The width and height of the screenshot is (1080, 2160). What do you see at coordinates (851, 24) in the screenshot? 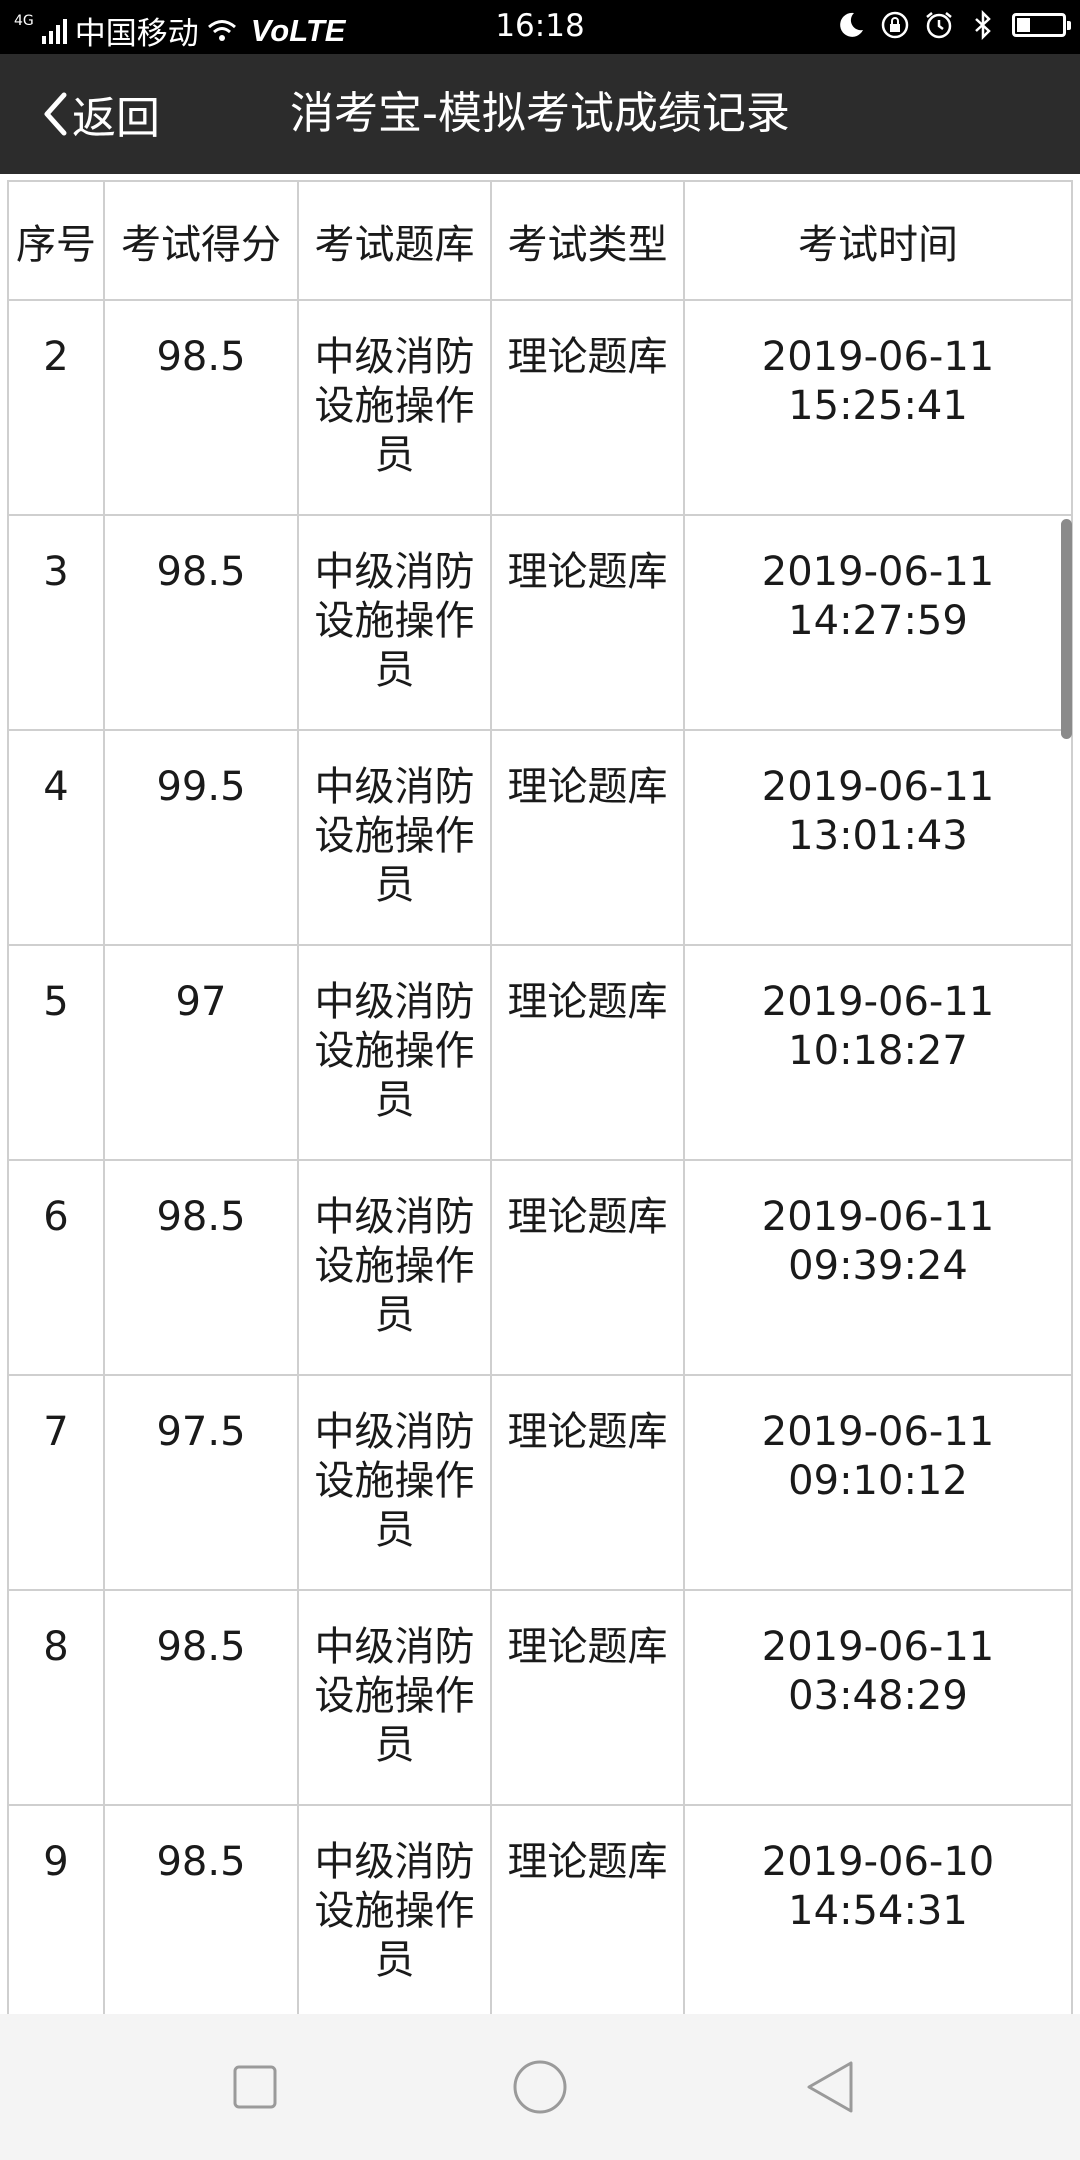
I see `moon-icon` at bounding box center [851, 24].